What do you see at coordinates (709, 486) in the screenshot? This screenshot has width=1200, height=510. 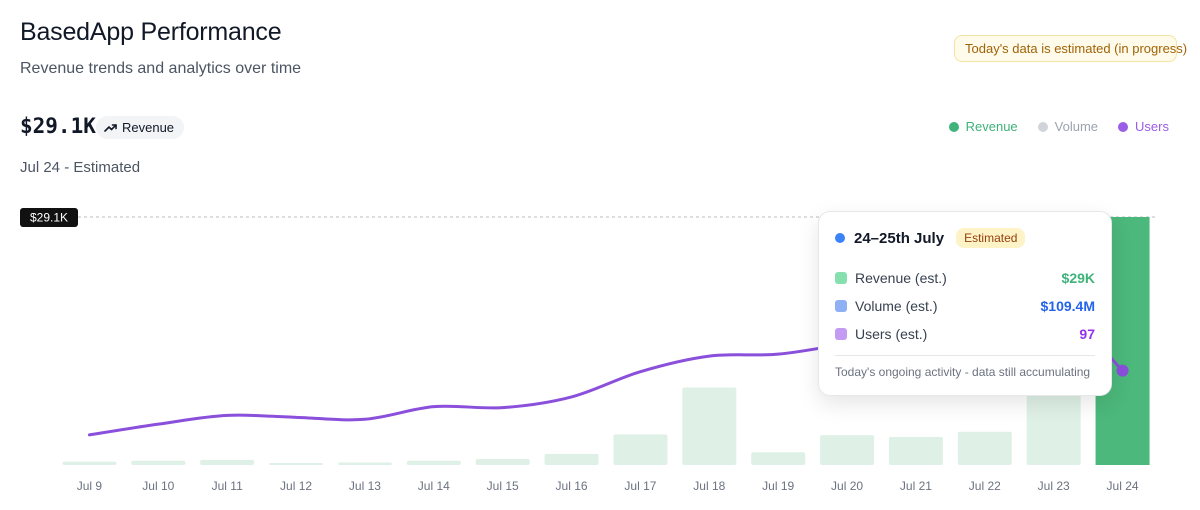 I see `x-tick-label: Jul 18` at bounding box center [709, 486].